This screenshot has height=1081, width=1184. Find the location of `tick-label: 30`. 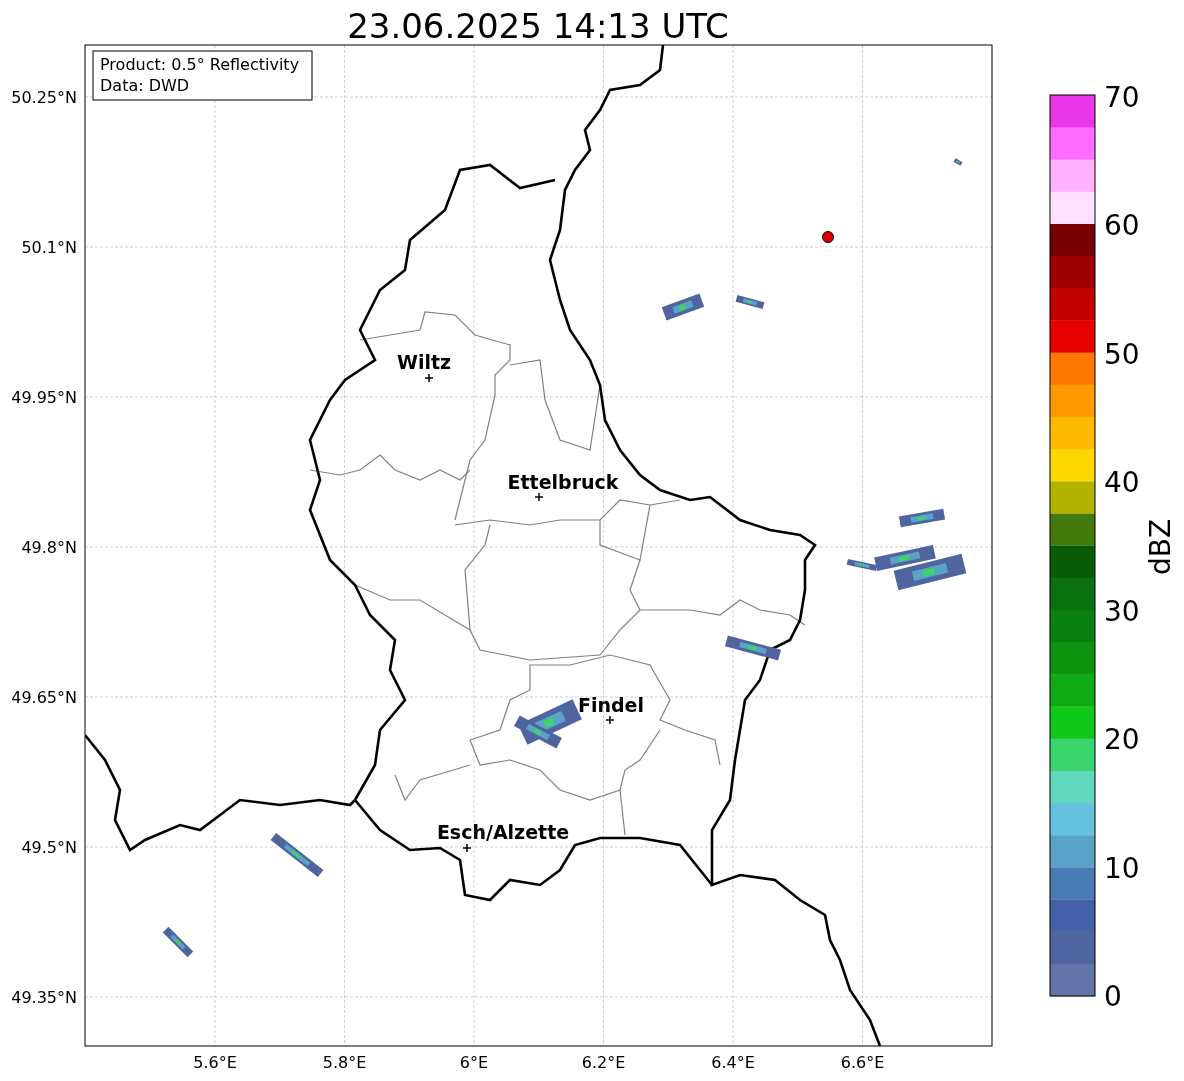

tick-label: 30 is located at coordinates (1122, 611).